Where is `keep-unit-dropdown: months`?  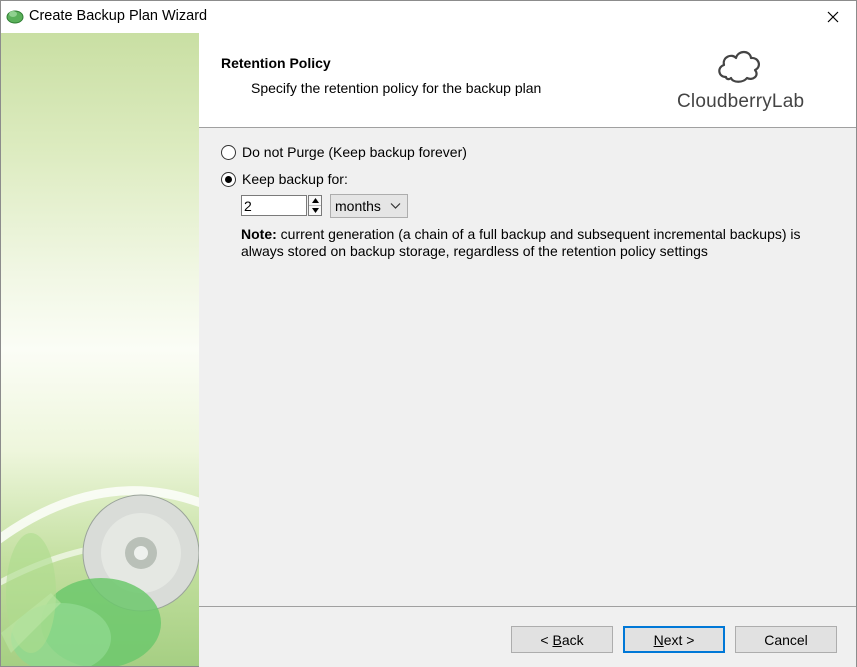
keep-unit-dropdown: months is located at coordinates (369, 206).